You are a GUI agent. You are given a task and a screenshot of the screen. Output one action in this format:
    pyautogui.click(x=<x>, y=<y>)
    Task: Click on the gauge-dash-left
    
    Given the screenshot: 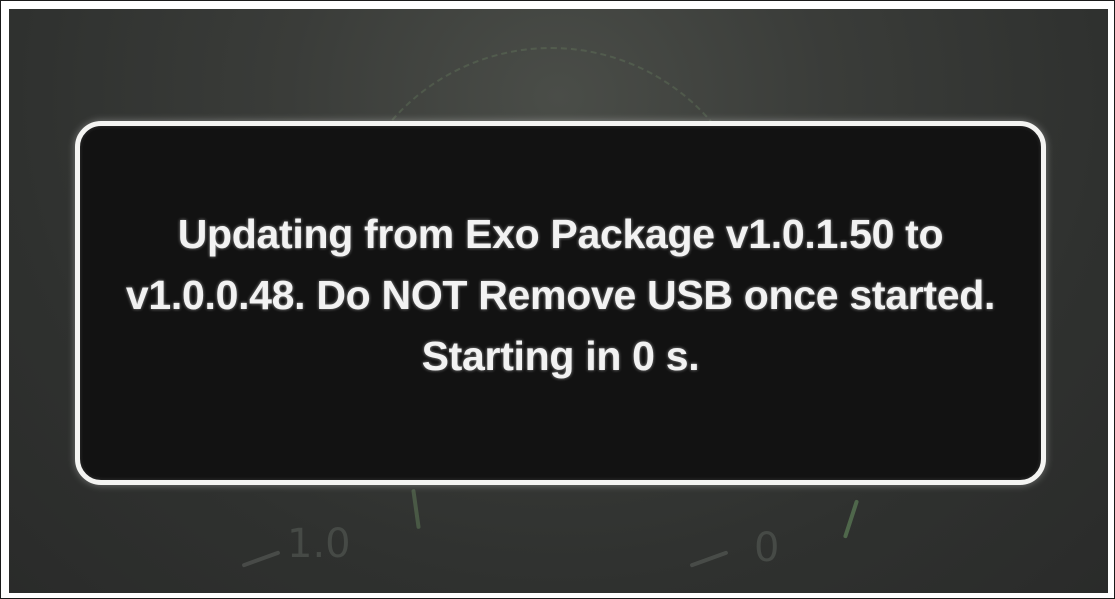 What is the action you would take?
    pyautogui.click(x=261, y=559)
    